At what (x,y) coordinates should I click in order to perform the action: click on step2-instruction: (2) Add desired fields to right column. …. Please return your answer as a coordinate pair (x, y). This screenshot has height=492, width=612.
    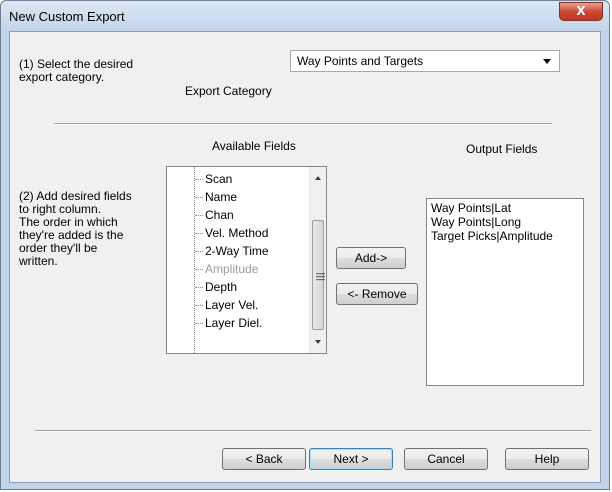
    Looking at the image, I should click on (75, 228).